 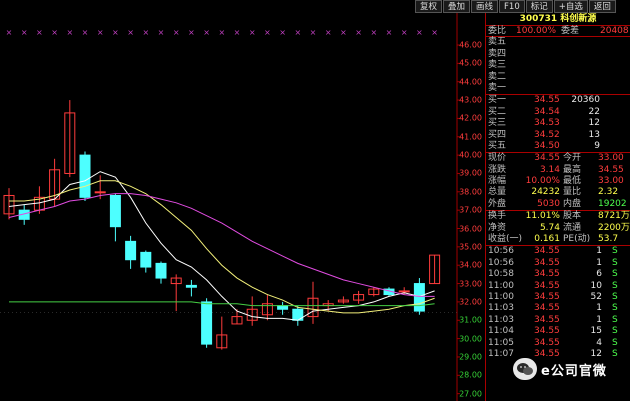 What do you see at coordinates (485, 6) in the screenshot?
I see `draw-line-button: 画线` at bounding box center [485, 6].